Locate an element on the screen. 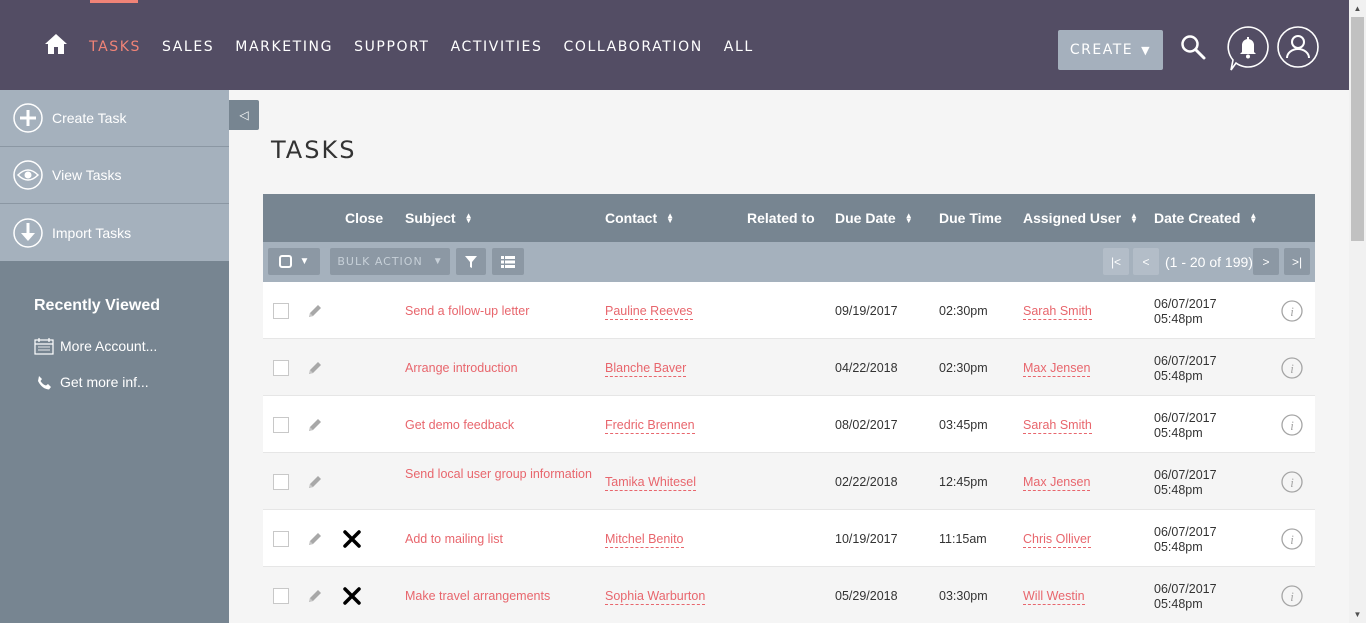 Image resolution: width=1366 pixels, height=623 pixels. contact-link: Tamika Whitesel is located at coordinates (650, 483).